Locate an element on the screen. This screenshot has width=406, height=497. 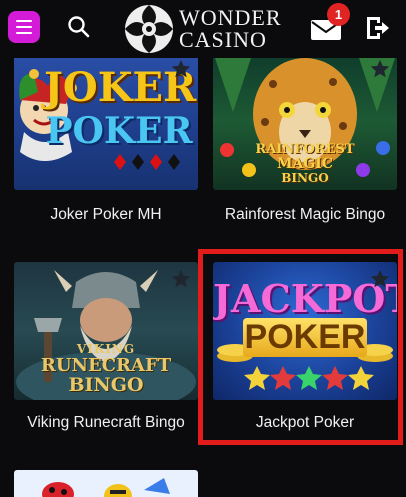
art-title-line1: RAINFOREST is located at coordinates (305, 149).